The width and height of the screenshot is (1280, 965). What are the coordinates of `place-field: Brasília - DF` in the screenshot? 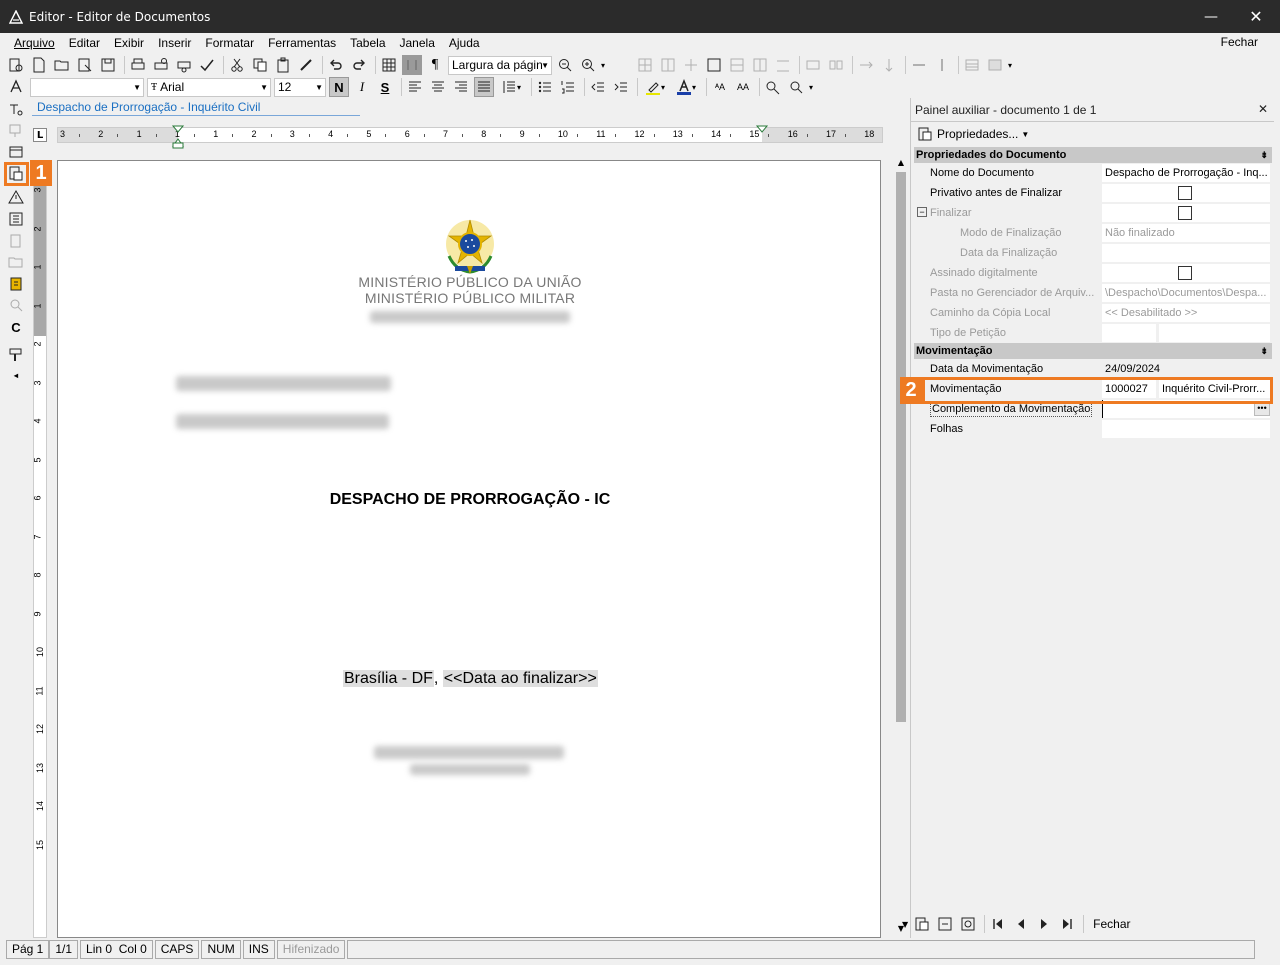 It's located at (388, 678).